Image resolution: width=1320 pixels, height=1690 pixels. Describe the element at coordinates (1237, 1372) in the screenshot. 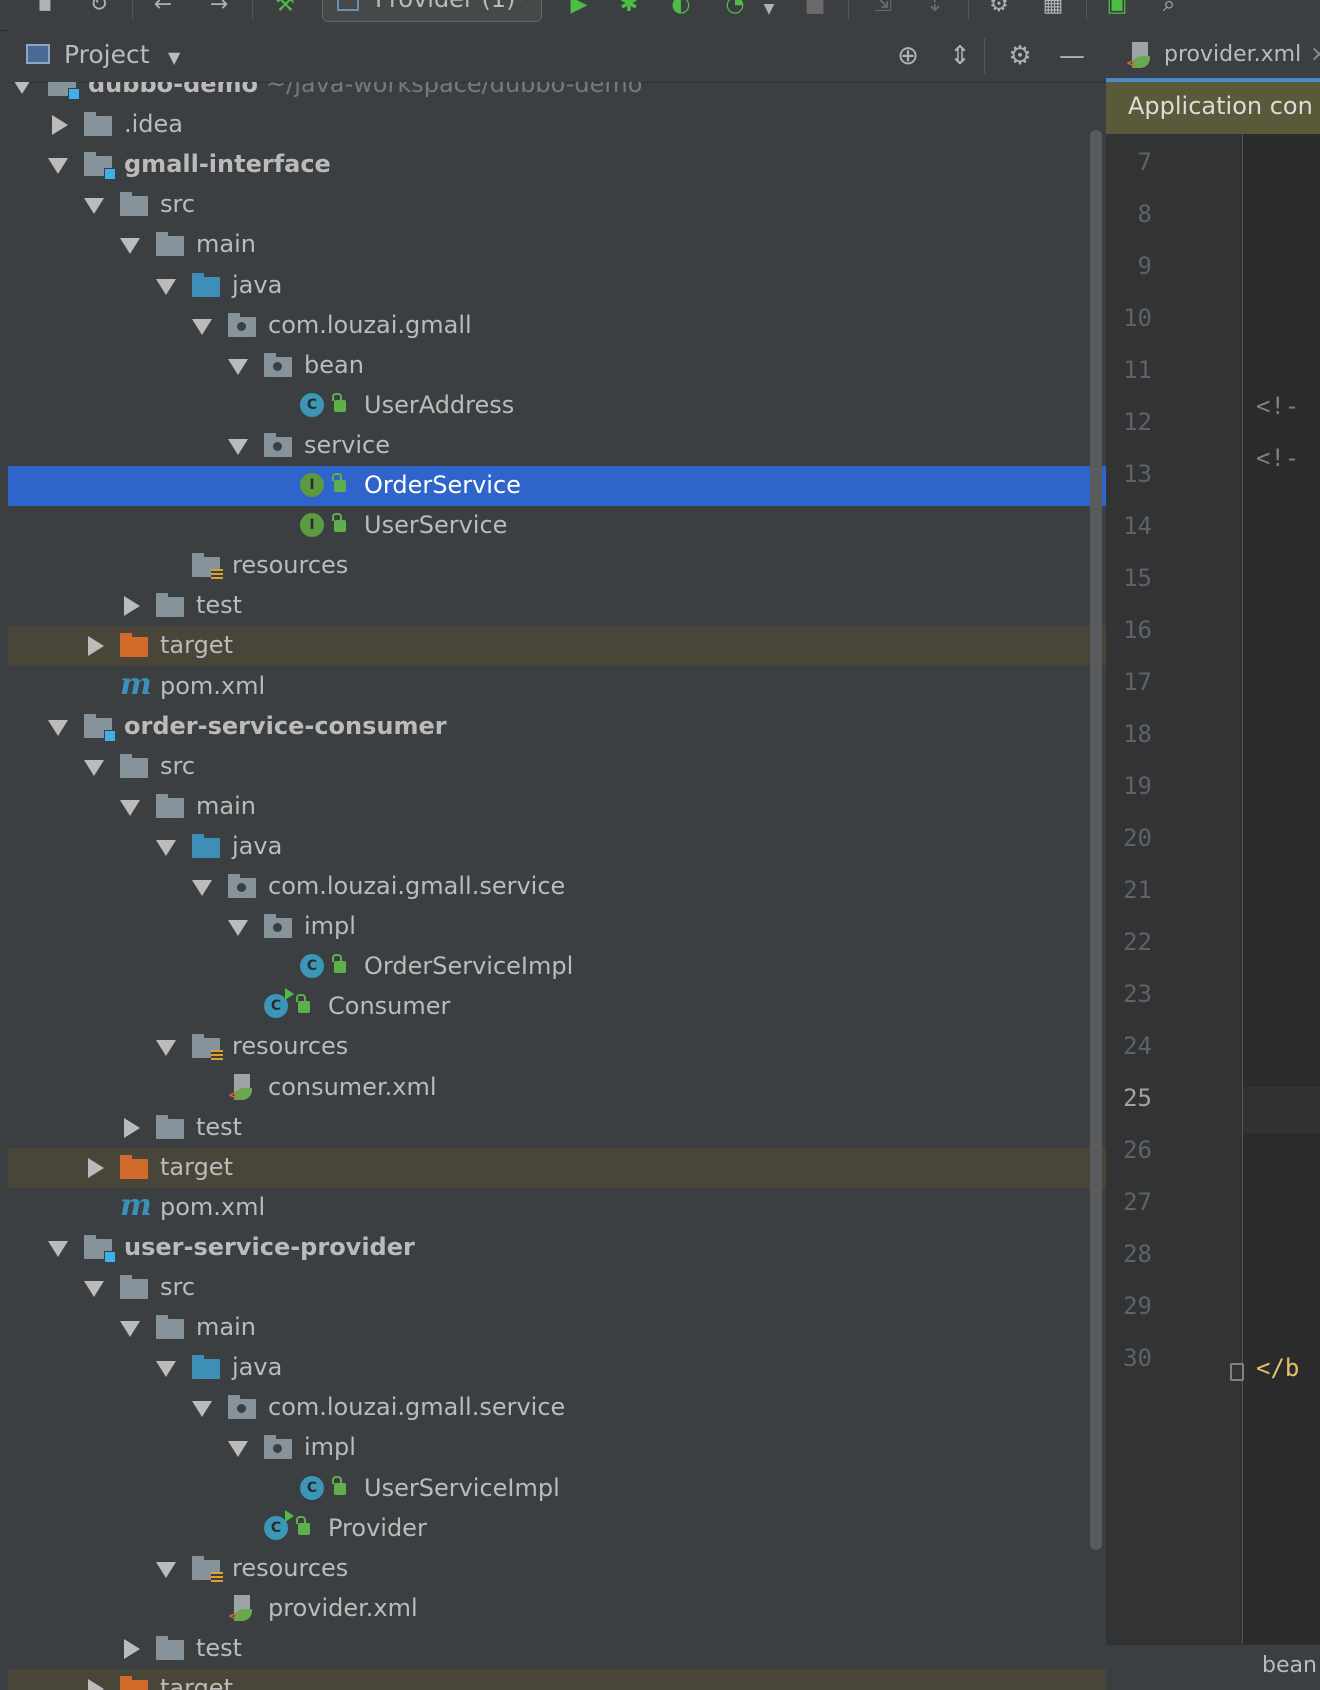

I see `fold-marker-icon` at that location.